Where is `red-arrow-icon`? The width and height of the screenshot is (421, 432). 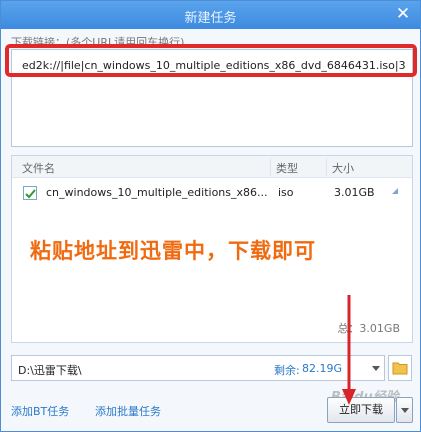
red-arrow-icon is located at coordinates (349, 350).